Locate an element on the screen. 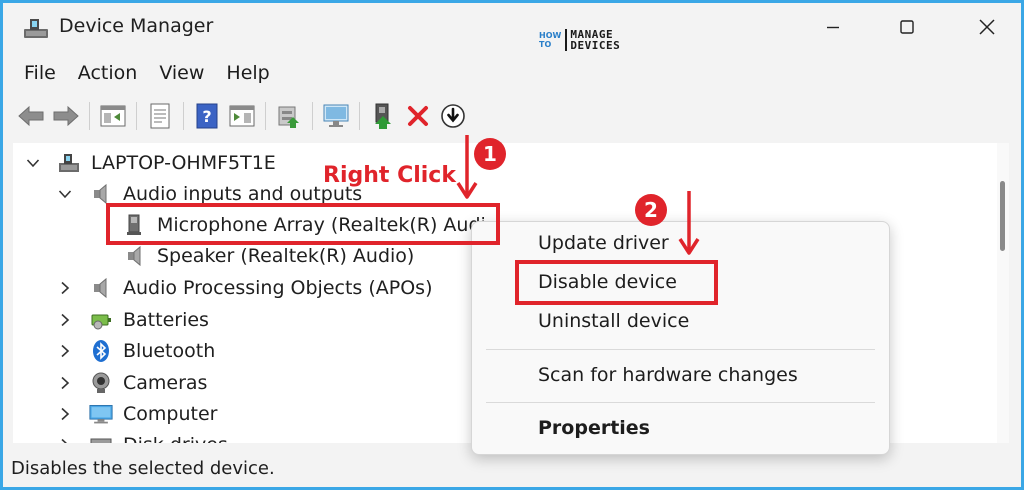 This screenshot has height=490, width=1024. menu-action: Action is located at coordinates (108, 73).